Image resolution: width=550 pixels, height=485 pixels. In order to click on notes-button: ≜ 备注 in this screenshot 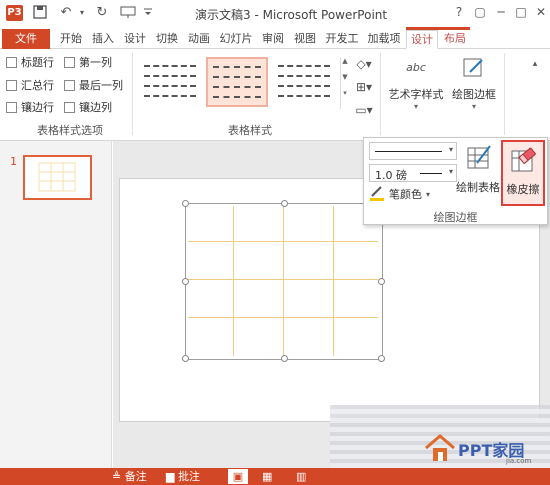, I will do `click(129, 476)`.